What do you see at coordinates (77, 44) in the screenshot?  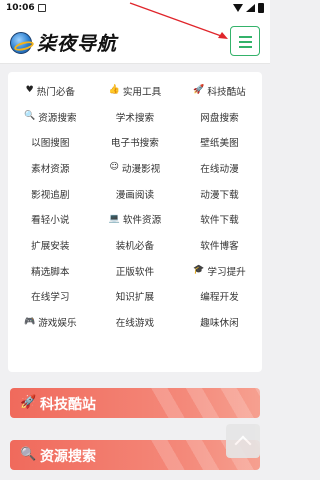 I see `logo-text: 柒夜导航` at bounding box center [77, 44].